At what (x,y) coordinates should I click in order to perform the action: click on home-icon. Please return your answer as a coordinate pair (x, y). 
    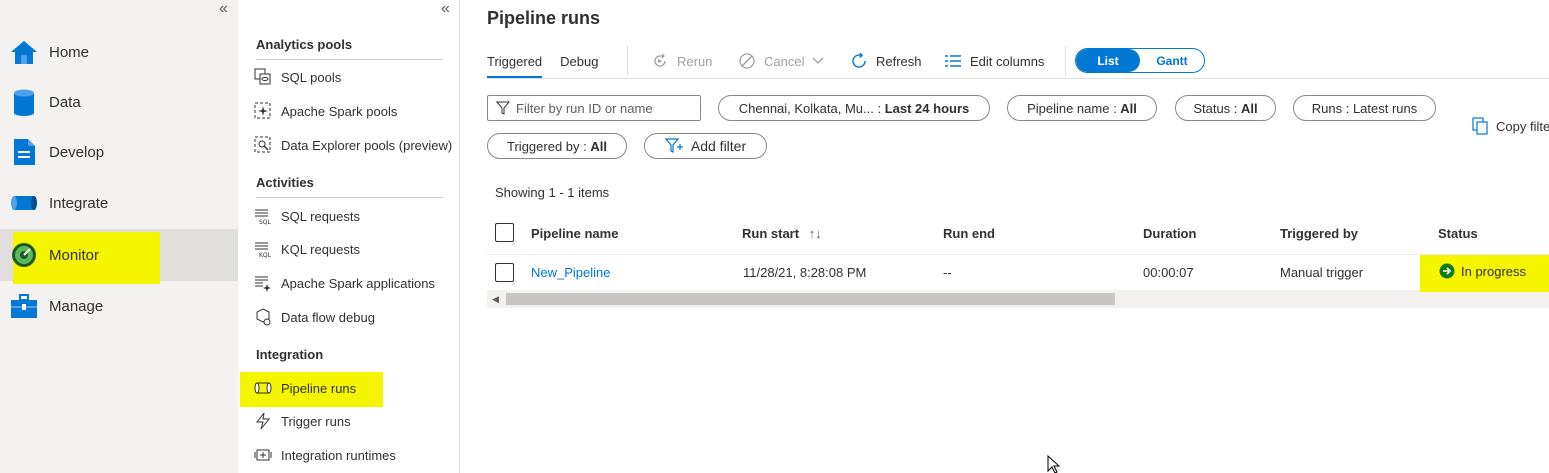
    Looking at the image, I should click on (24, 52).